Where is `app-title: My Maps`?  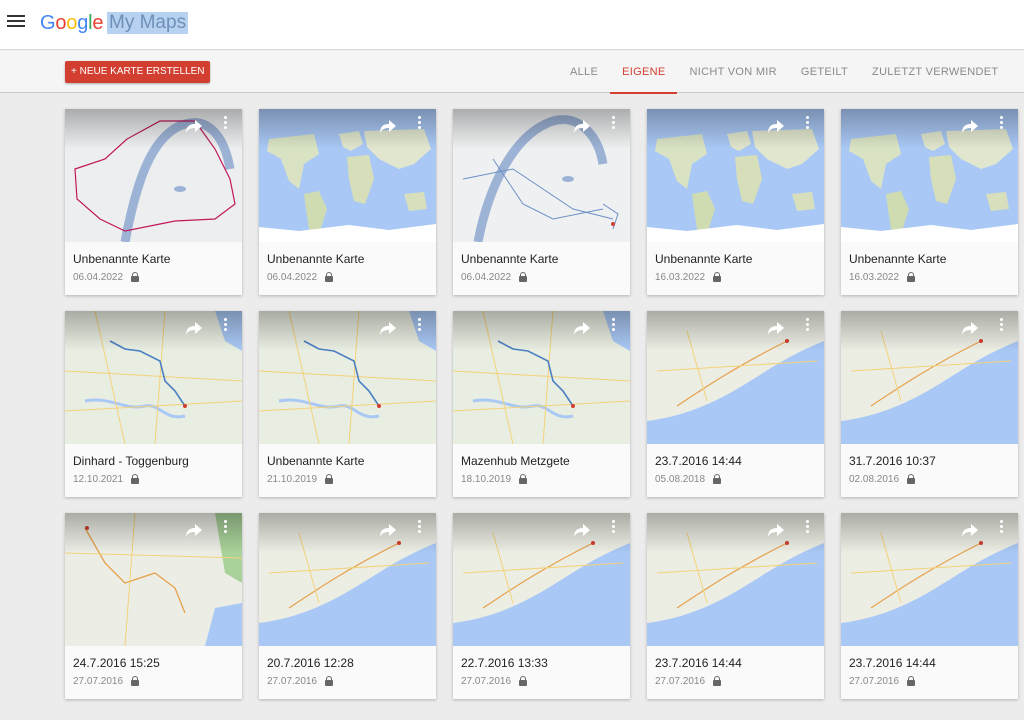
app-title: My Maps is located at coordinates (148, 23).